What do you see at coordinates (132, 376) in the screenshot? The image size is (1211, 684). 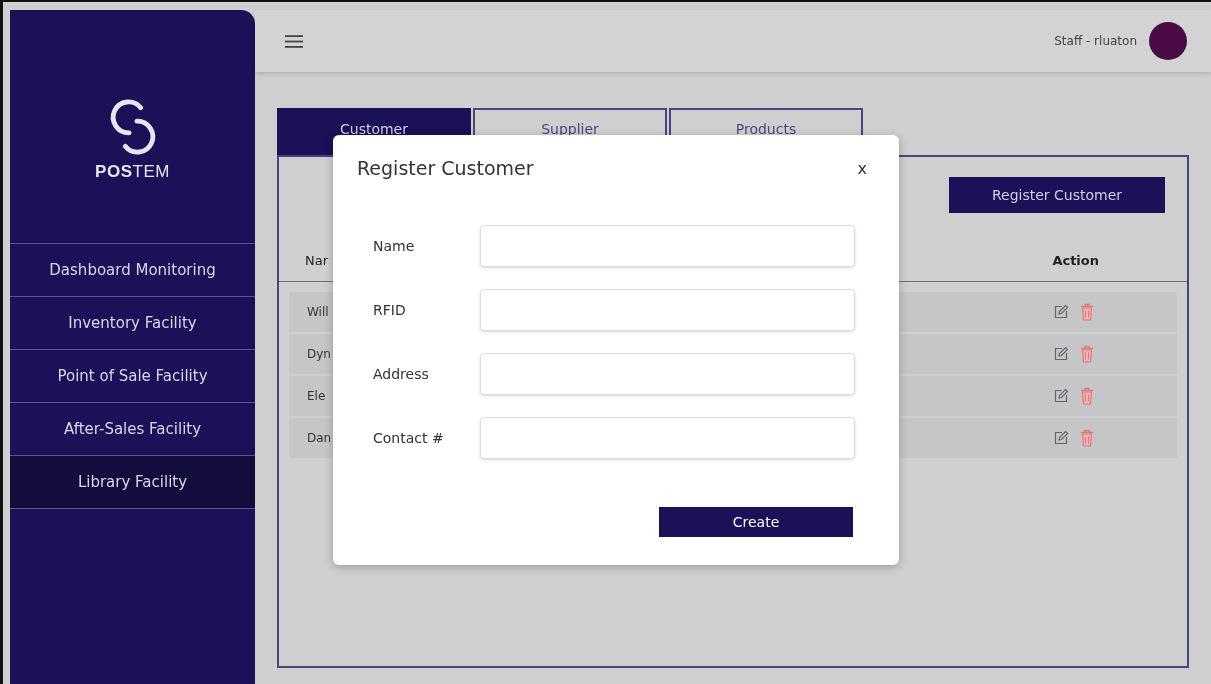 I see `sidebar-item: Point of Sale Facility` at bounding box center [132, 376].